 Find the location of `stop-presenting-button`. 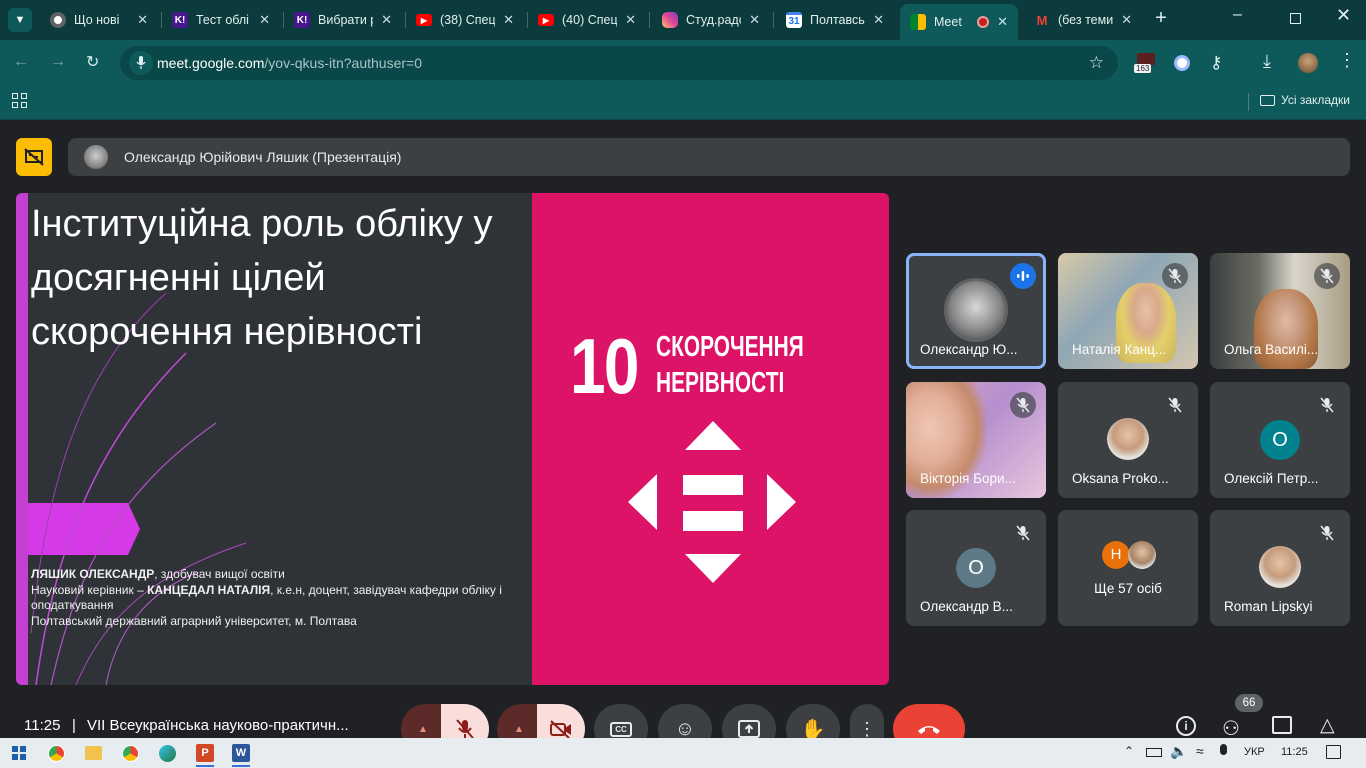

stop-presenting-button is located at coordinates (34, 157).